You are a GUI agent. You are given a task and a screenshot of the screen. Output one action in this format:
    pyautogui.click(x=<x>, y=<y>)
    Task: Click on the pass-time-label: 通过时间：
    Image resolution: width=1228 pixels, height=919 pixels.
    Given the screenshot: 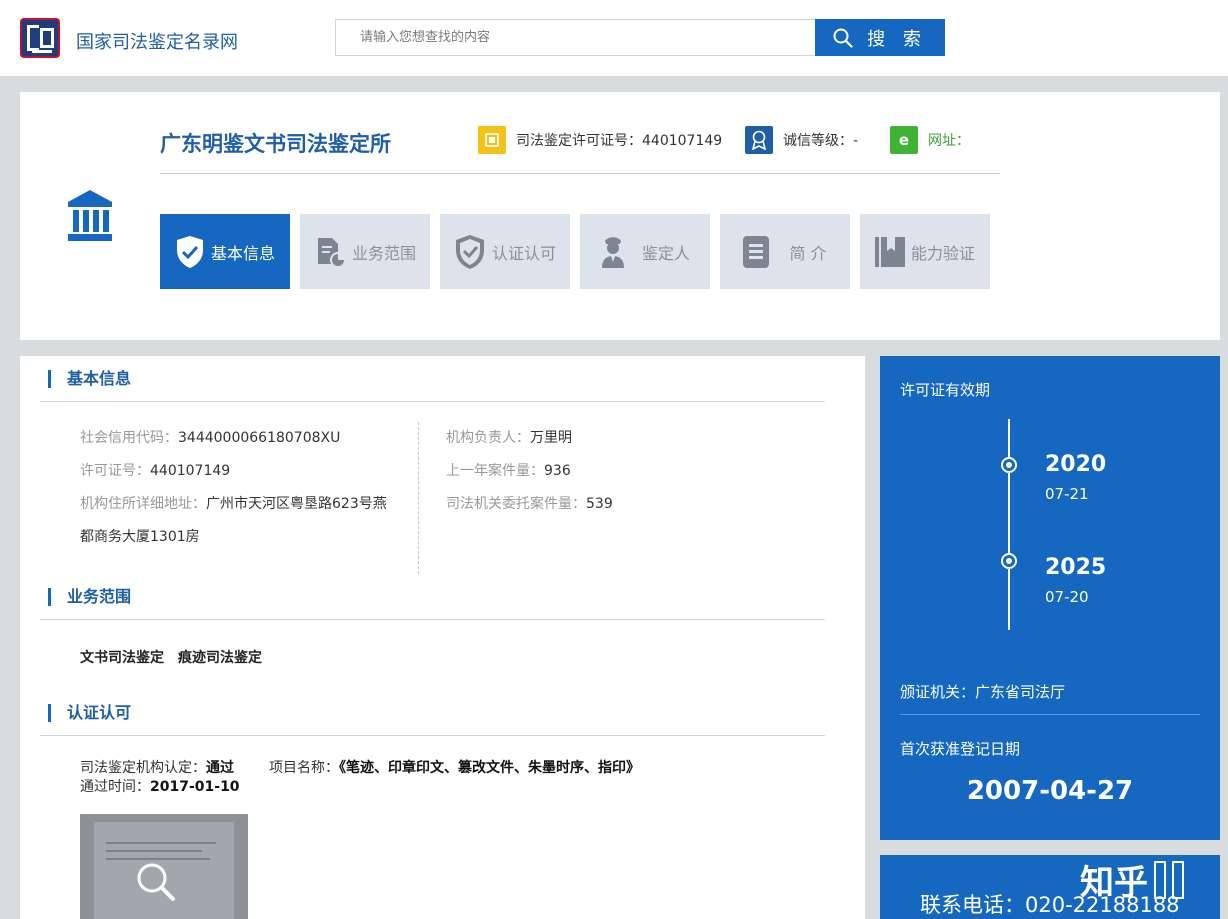 What is the action you would take?
    pyautogui.click(x=115, y=787)
    